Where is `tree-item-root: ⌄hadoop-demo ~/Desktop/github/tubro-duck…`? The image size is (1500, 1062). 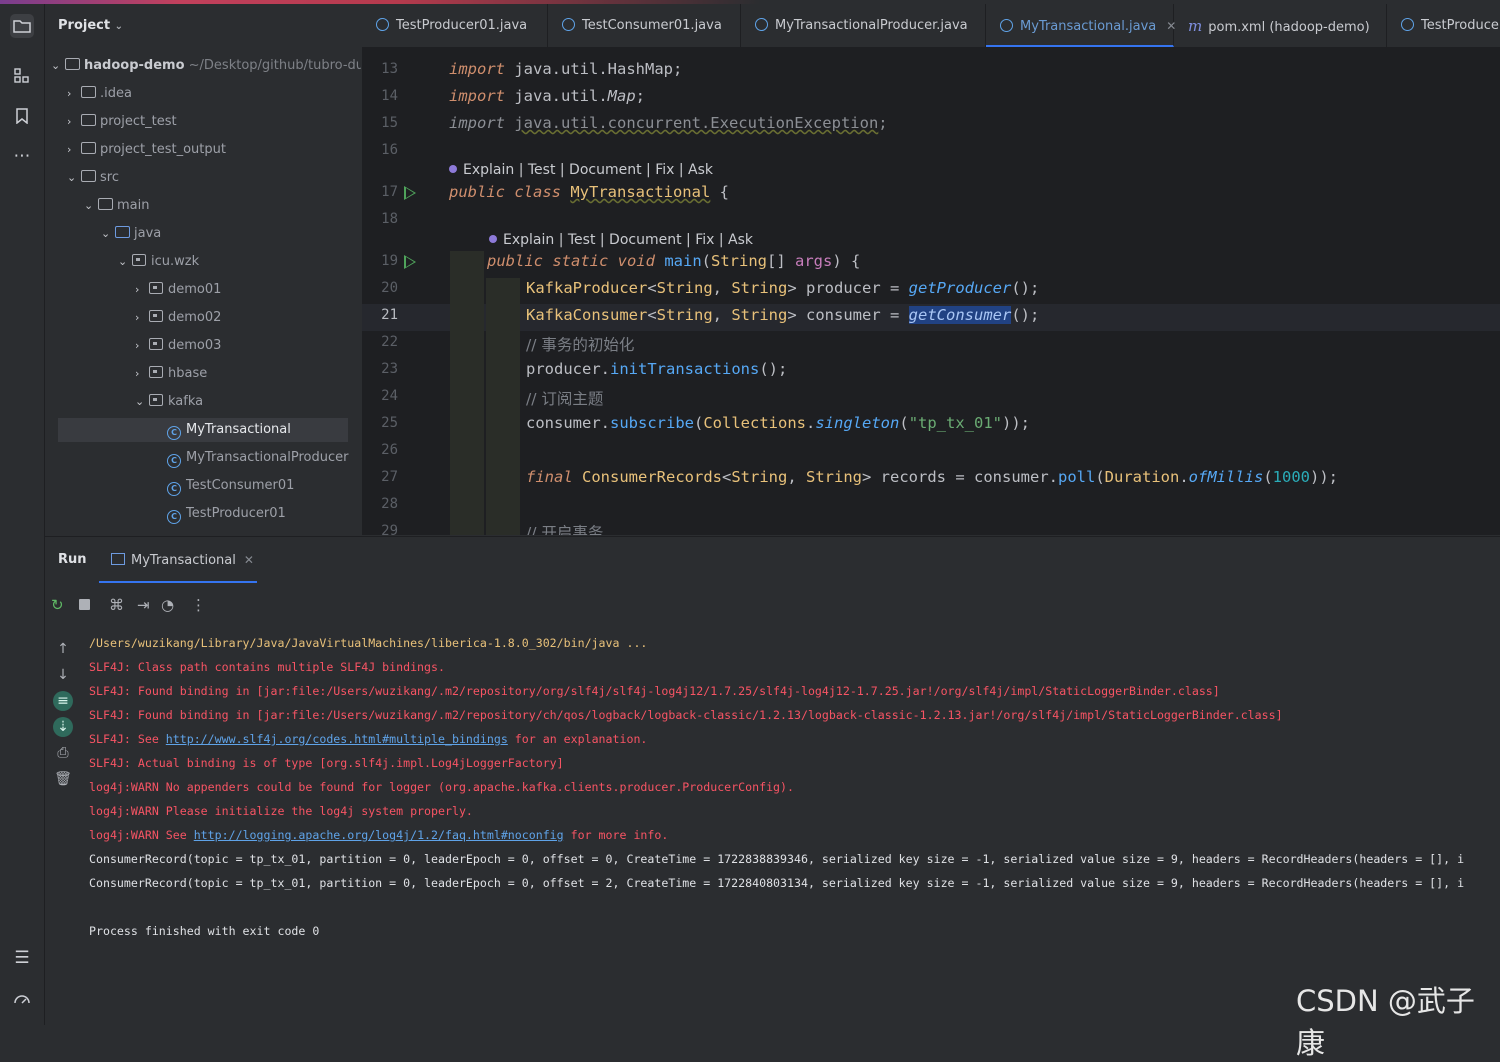 tree-item-root: ⌄hadoop-demo ~/Desktop/github/tubro-duck… is located at coordinates (206, 66).